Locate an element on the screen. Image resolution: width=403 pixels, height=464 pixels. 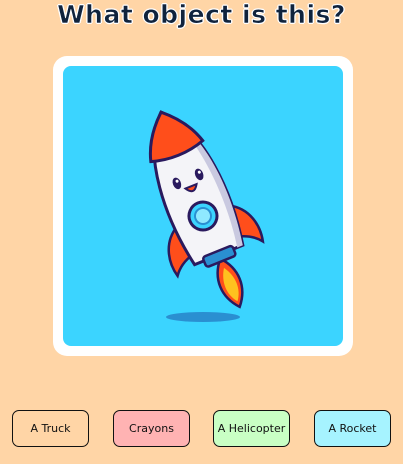
answer-truck: A Truck is located at coordinates (50, 428).